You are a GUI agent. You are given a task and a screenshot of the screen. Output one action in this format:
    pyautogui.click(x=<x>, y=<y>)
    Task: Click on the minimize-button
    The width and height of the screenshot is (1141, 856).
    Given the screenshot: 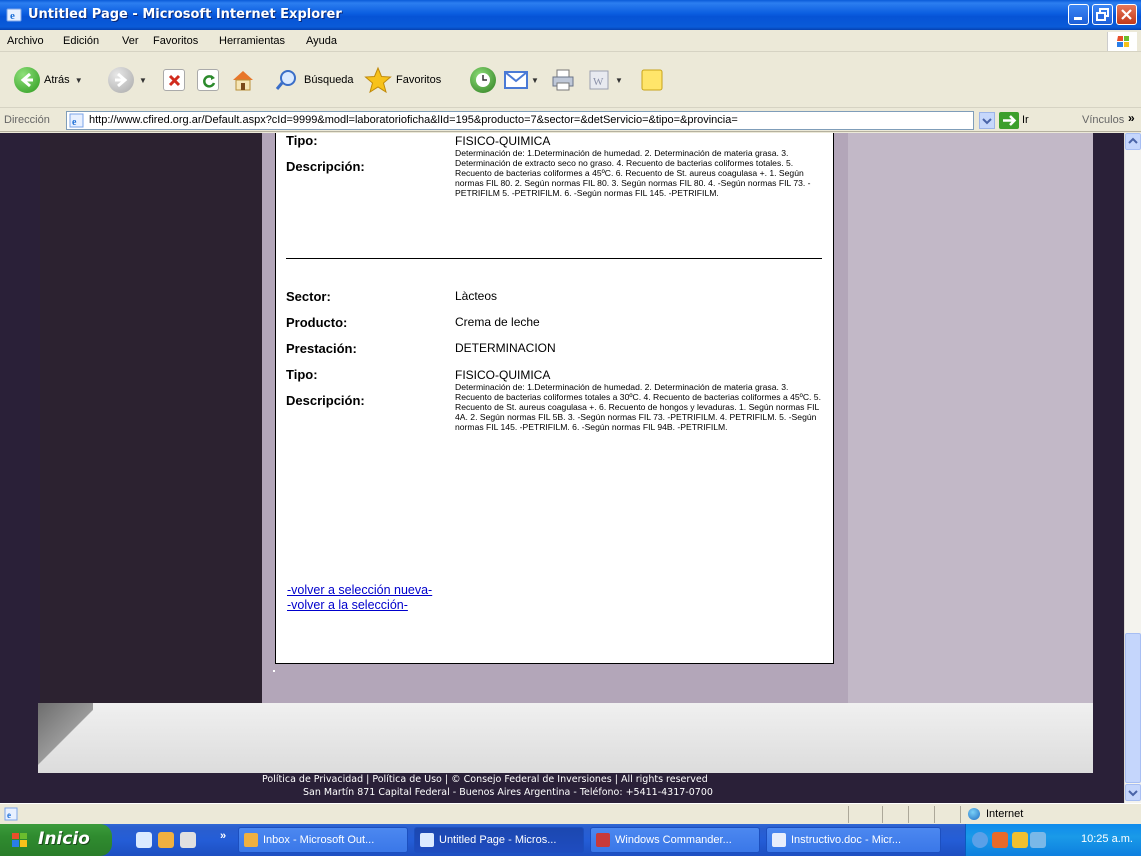 What is the action you would take?
    pyautogui.click(x=1078, y=14)
    